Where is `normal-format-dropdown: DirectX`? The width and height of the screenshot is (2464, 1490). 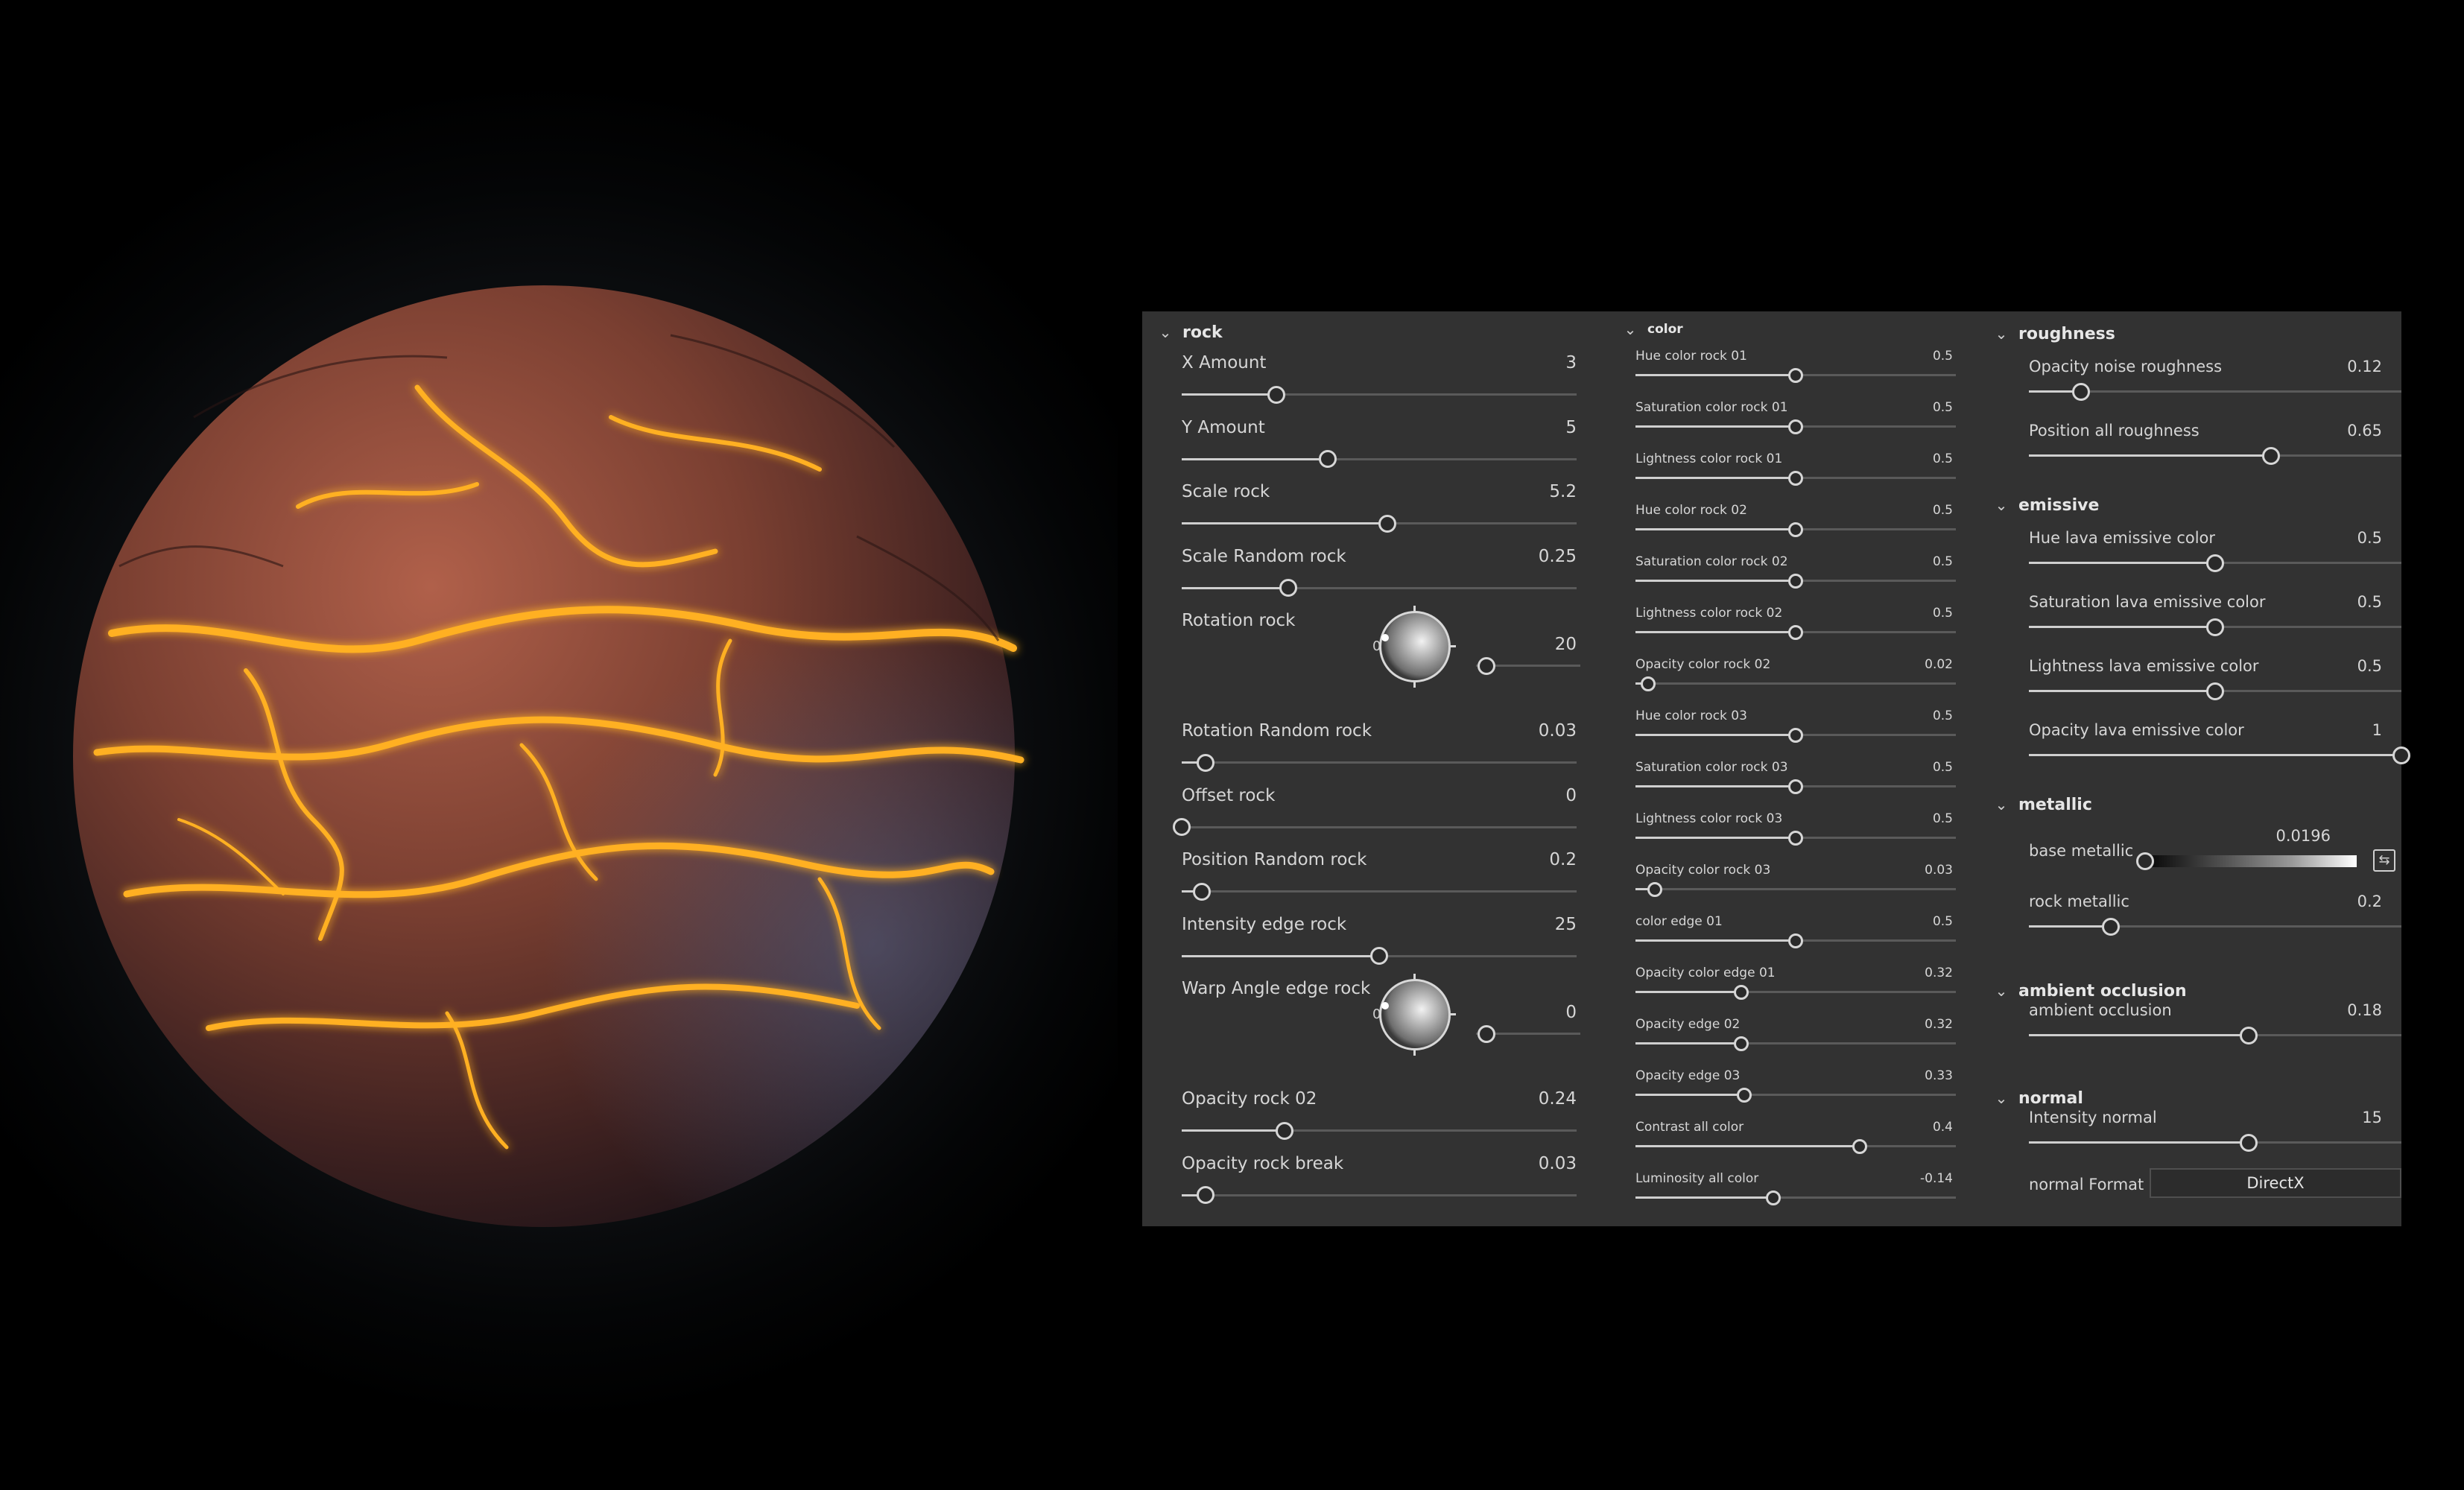 normal-format-dropdown: DirectX is located at coordinates (2275, 1183).